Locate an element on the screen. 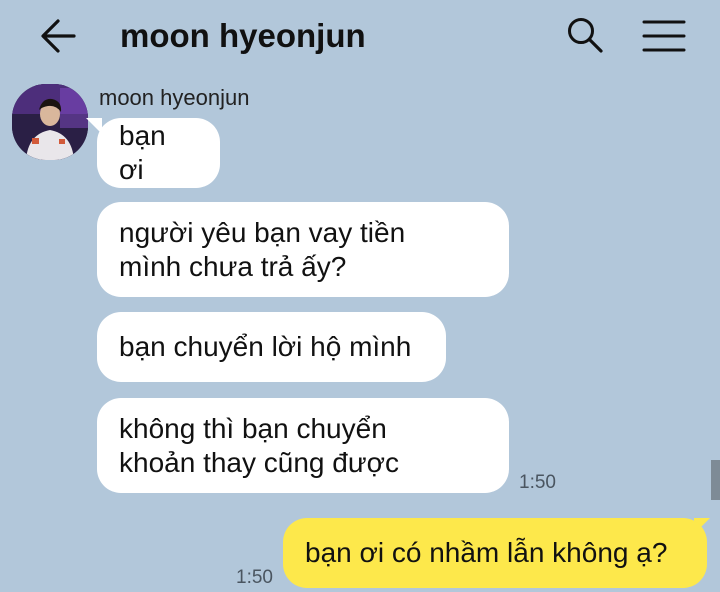 This screenshot has height=592, width=720. chat-header: moon hyeonjun is located at coordinates (360, 36).